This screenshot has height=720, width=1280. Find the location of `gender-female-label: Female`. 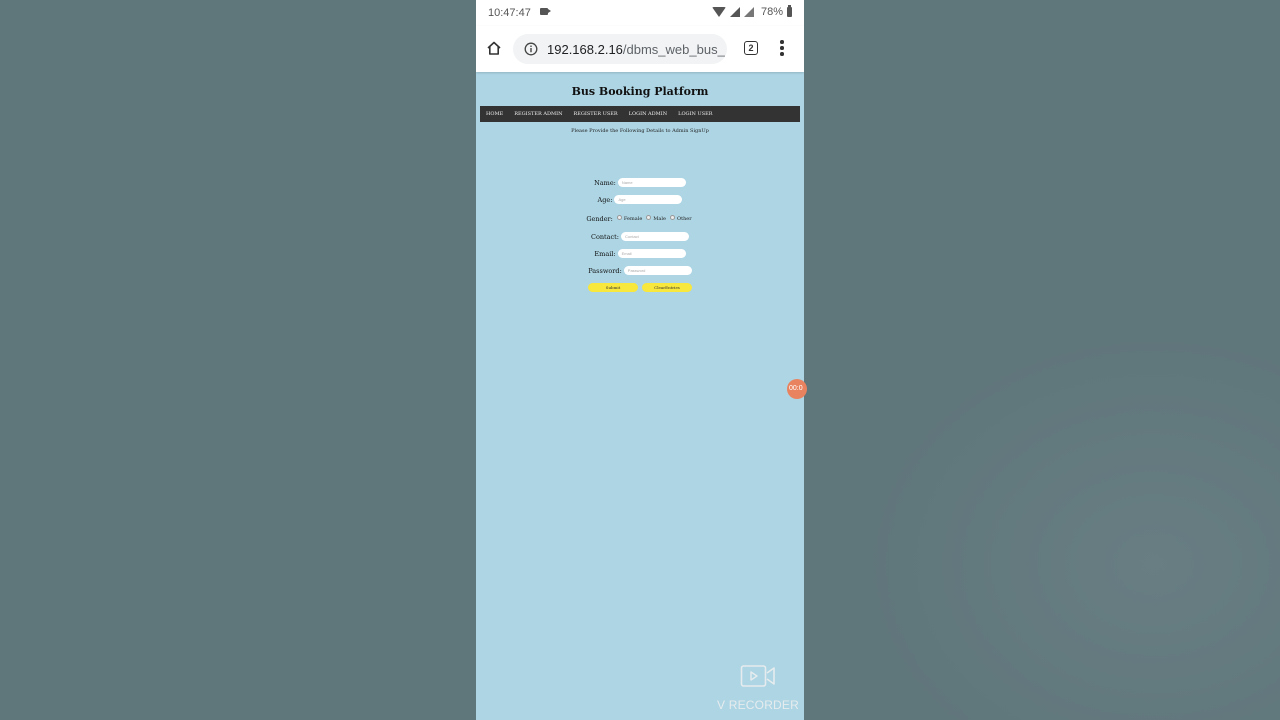

gender-female-label: Female is located at coordinates (633, 219).